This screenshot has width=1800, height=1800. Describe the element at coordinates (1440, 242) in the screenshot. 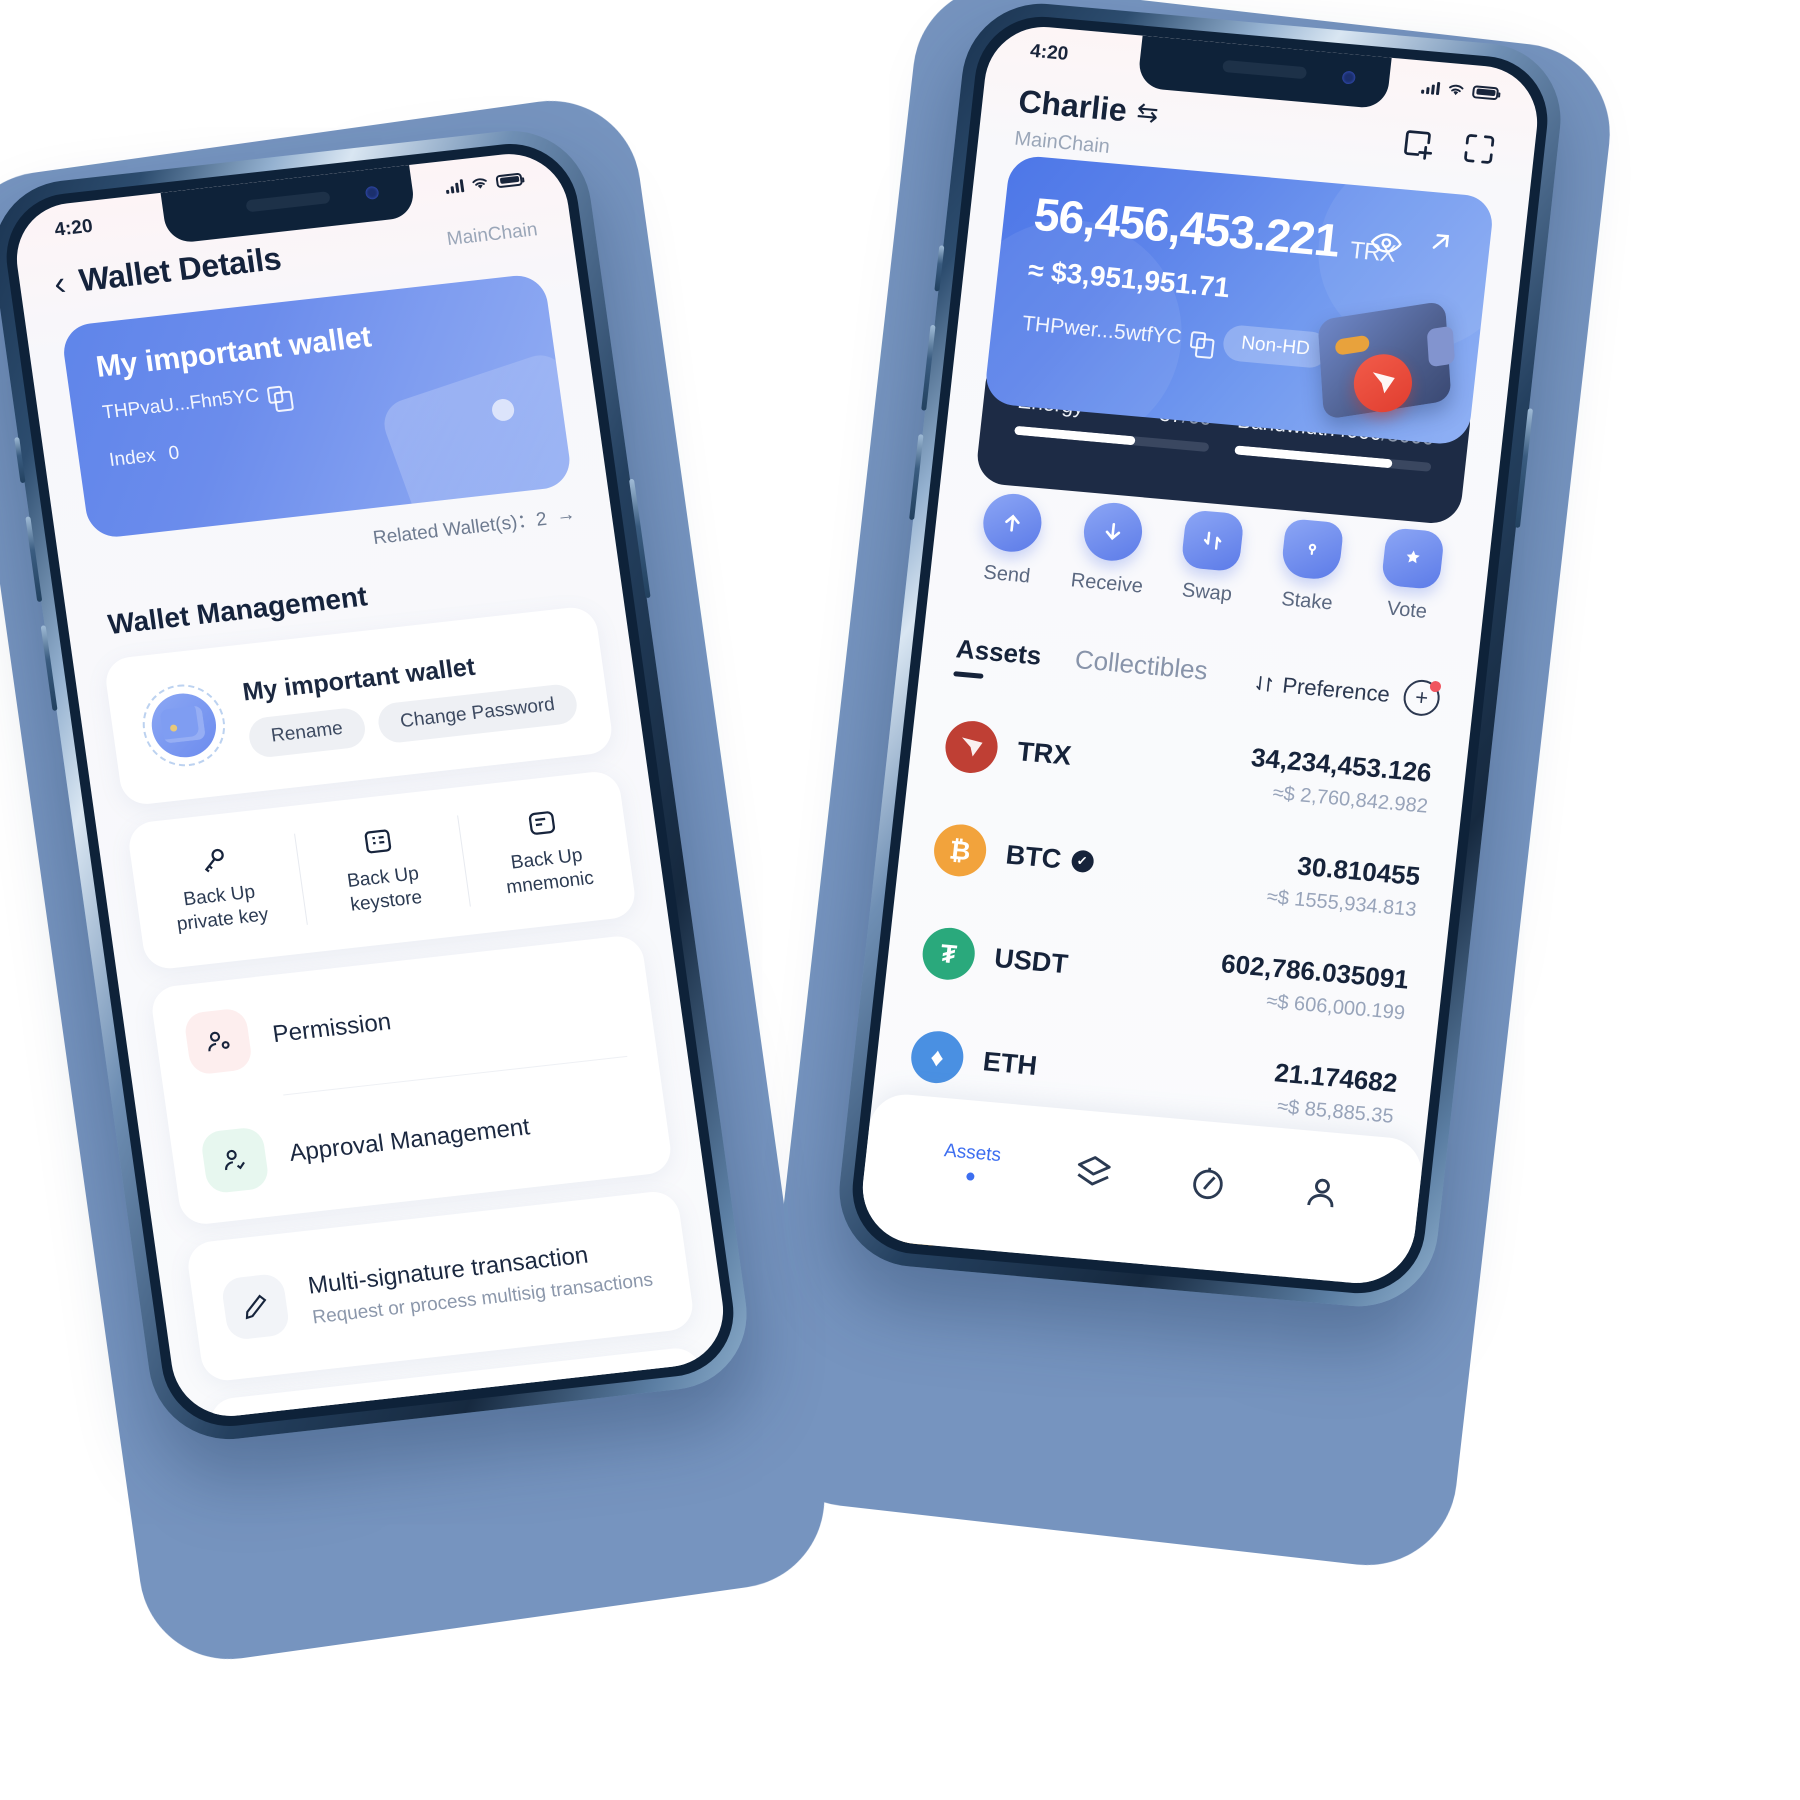

I see `external-link-icon` at that location.